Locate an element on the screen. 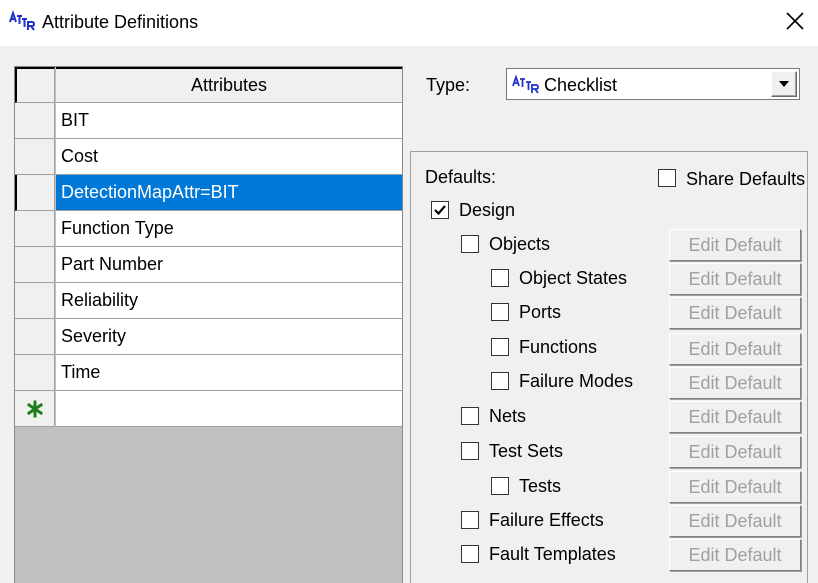  object-states-label: Object States is located at coordinates (573, 278).